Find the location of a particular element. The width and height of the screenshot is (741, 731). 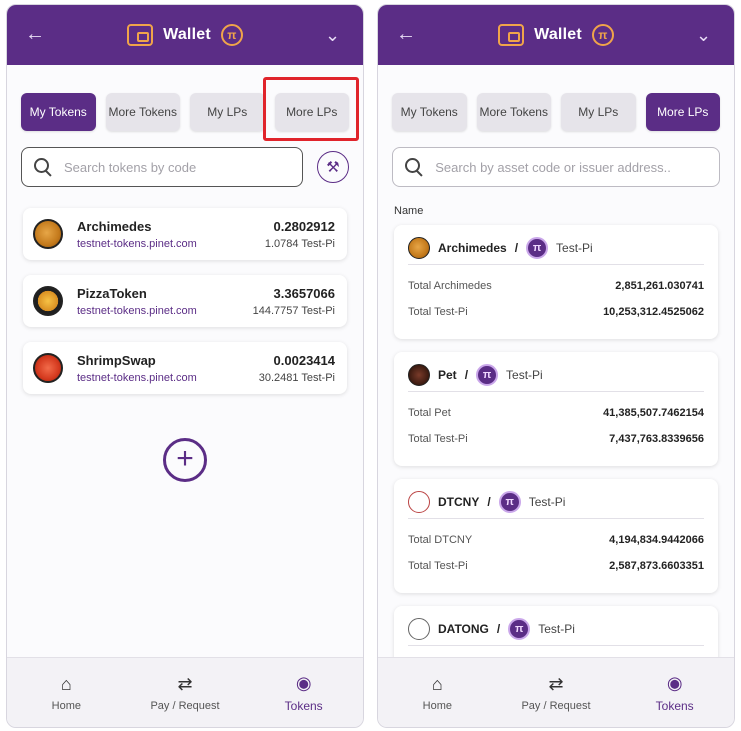

add-token-button: + is located at coordinates (185, 460).